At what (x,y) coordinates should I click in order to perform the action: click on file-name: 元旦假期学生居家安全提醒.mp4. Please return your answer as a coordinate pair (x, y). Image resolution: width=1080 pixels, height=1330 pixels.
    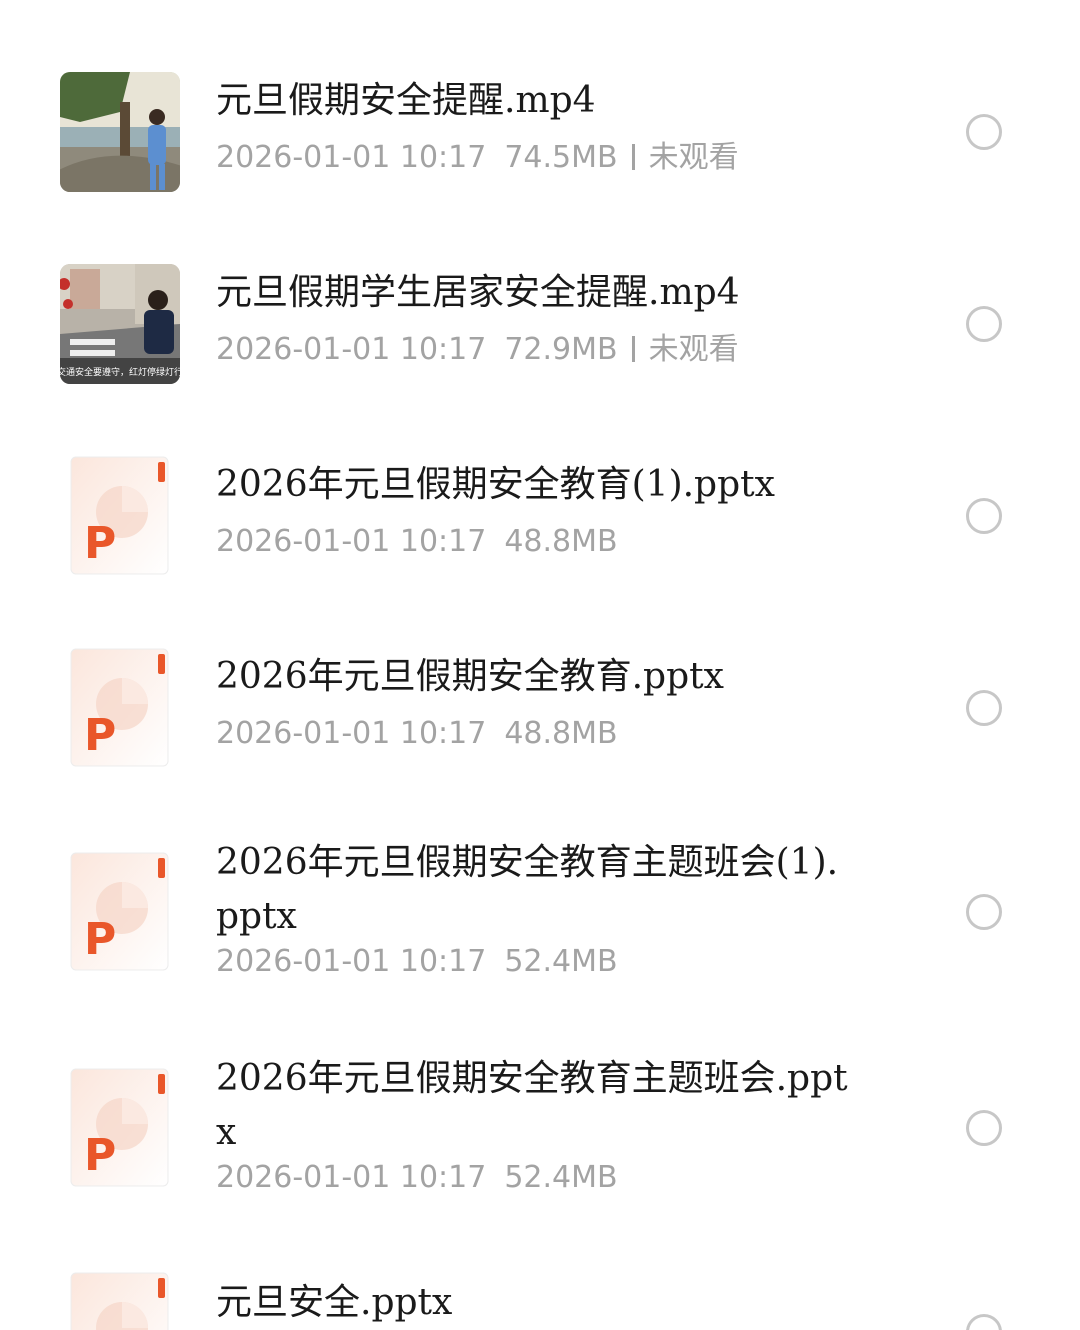
    Looking at the image, I should click on (478, 292).